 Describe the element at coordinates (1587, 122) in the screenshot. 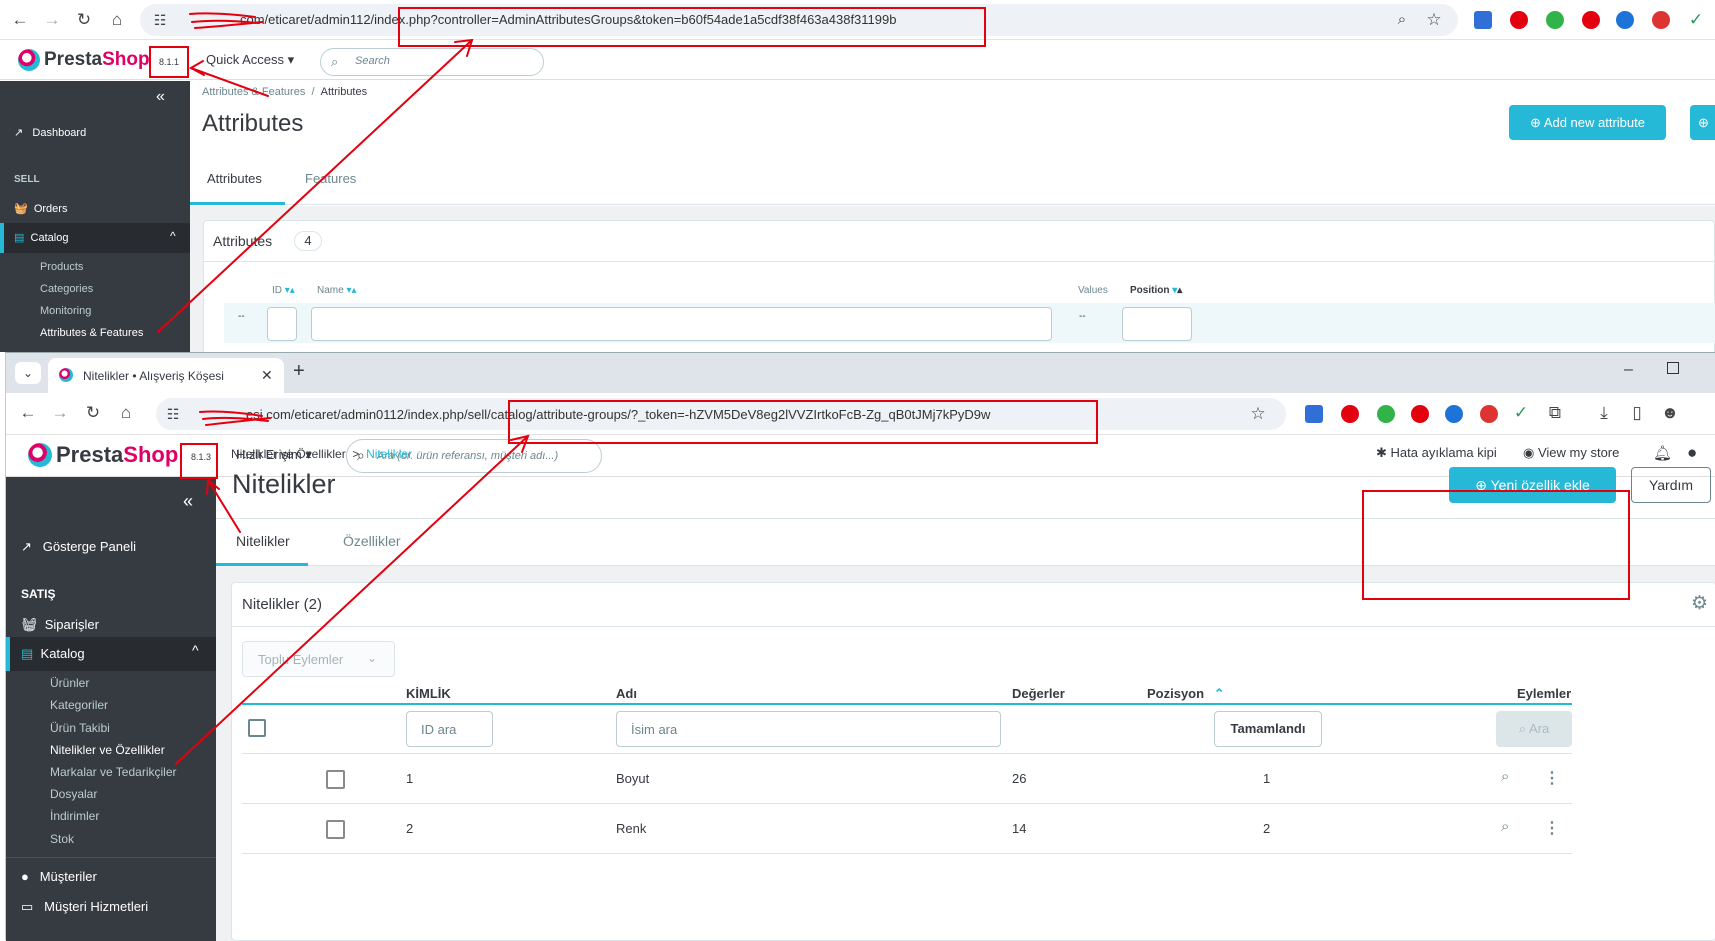

I see `add-new-attribute-button: ⊕ Add new attribute` at that location.